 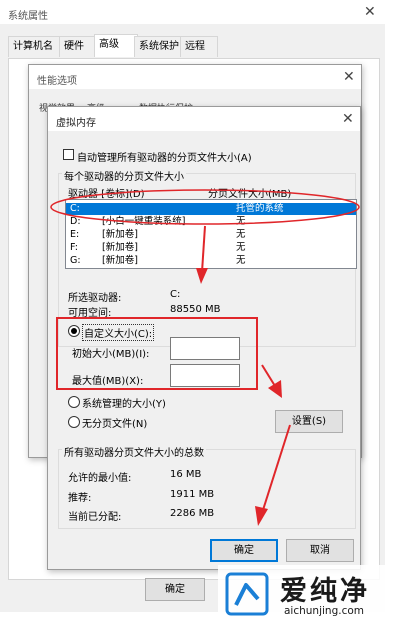 What do you see at coordinates (205, 207) in the screenshot?
I see `annotation-ellipse-drive-c` at bounding box center [205, 207].